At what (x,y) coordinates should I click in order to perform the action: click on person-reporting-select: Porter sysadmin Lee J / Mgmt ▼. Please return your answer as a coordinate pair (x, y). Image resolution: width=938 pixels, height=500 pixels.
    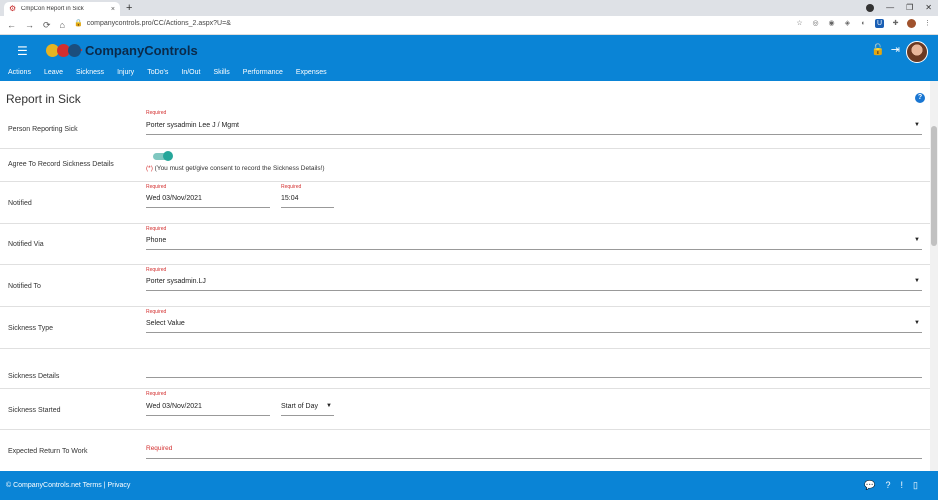
    Looking at the image, I should click on (534, 128).